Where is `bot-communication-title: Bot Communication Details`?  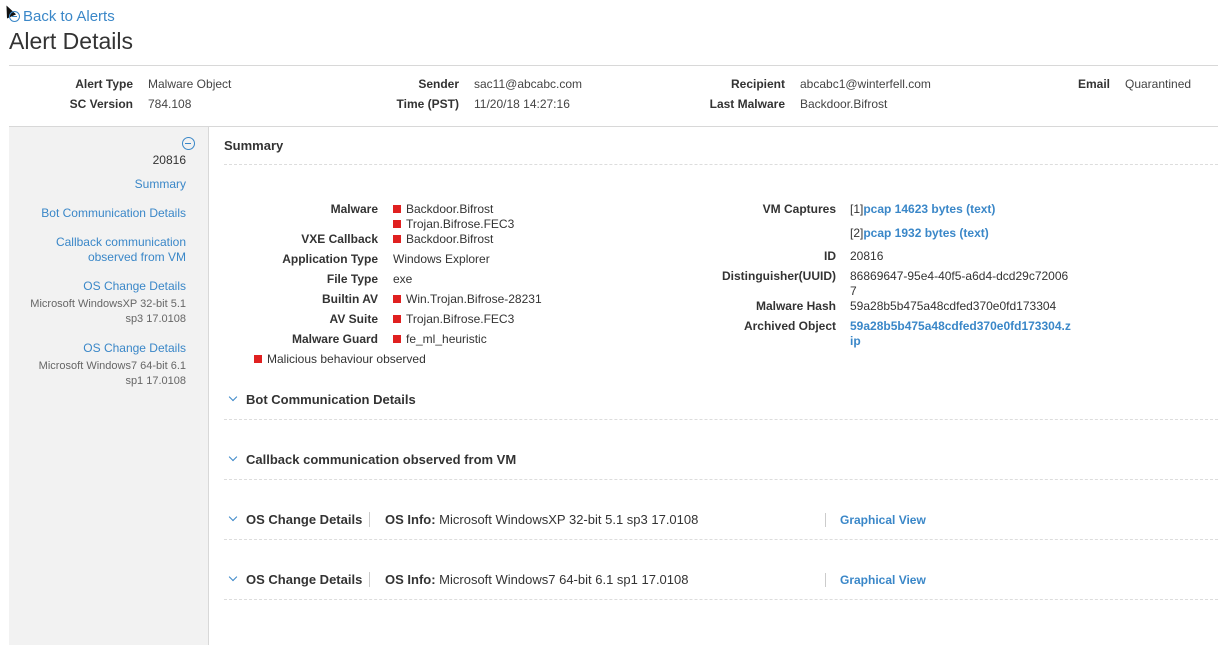 bot-communication-title: Bot Communication Details is located at coordinates (331, 399).